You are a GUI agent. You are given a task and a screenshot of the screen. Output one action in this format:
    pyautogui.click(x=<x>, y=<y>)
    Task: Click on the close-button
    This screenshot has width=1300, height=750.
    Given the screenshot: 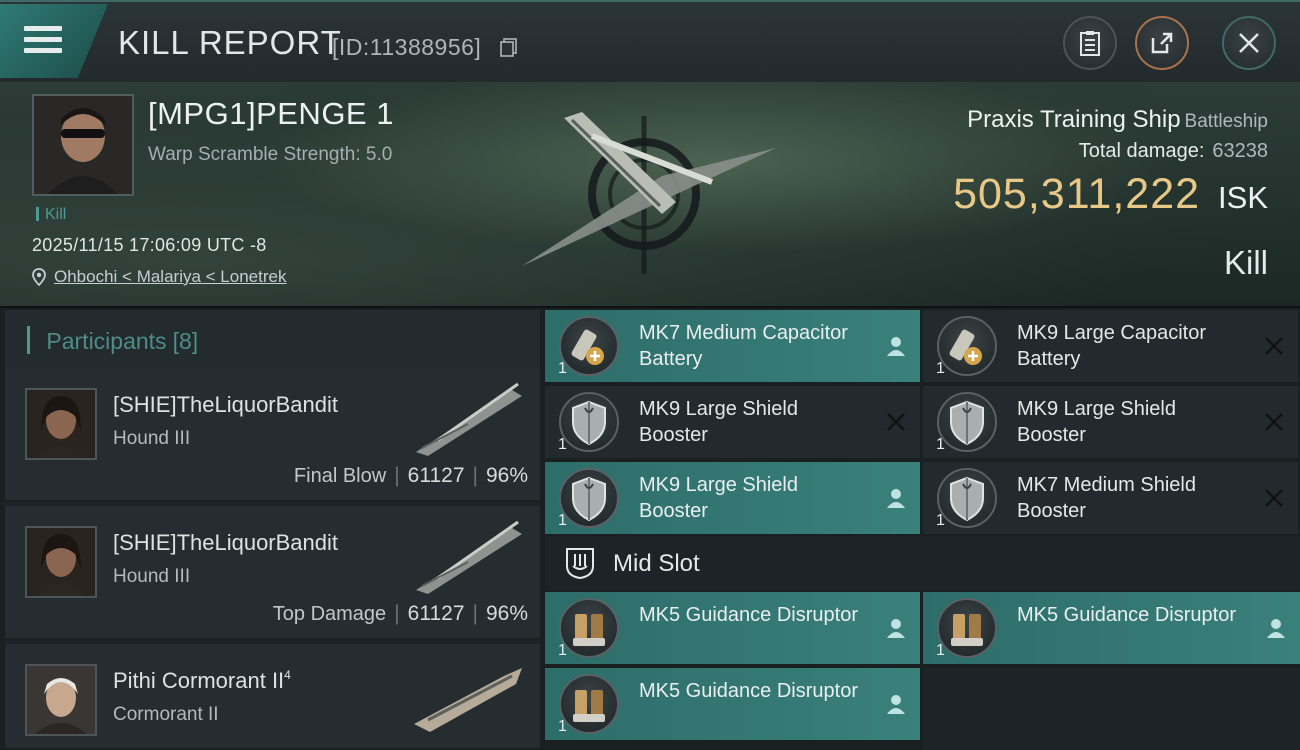 What is the action you would take?
    pyautogui.click(x=1249, y=43)
    